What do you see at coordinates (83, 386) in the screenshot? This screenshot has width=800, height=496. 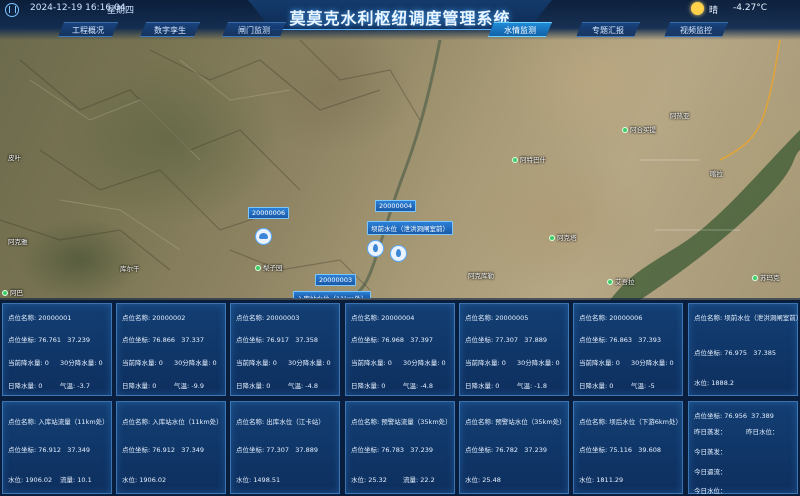 I see `temp-value: -3.7` at bounding box center [83, 386].